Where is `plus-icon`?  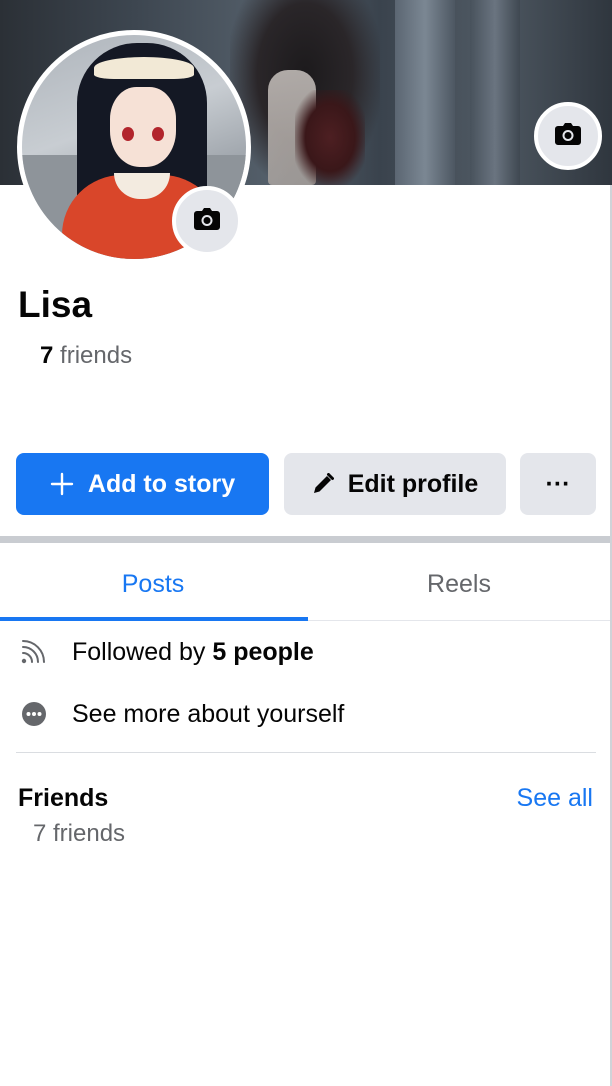
plus-icon is located at coordinates (62, 484).